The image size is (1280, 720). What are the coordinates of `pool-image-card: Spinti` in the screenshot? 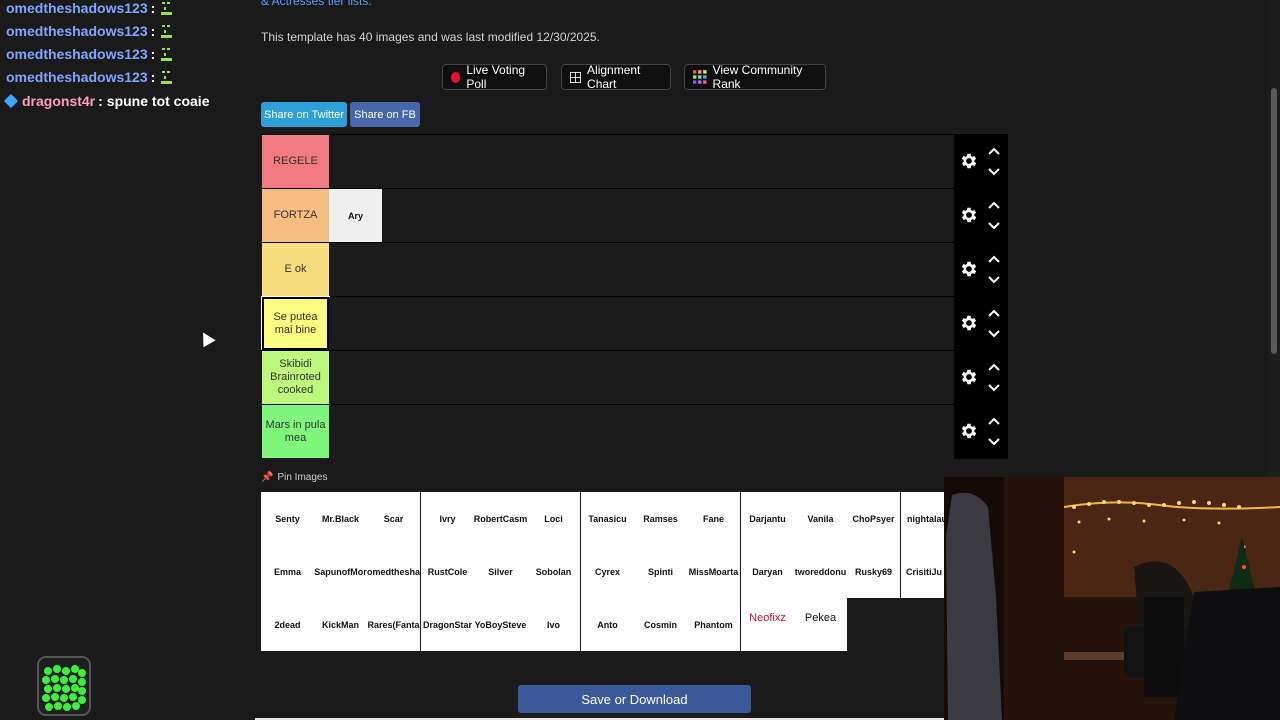 It's located at (660, 571).